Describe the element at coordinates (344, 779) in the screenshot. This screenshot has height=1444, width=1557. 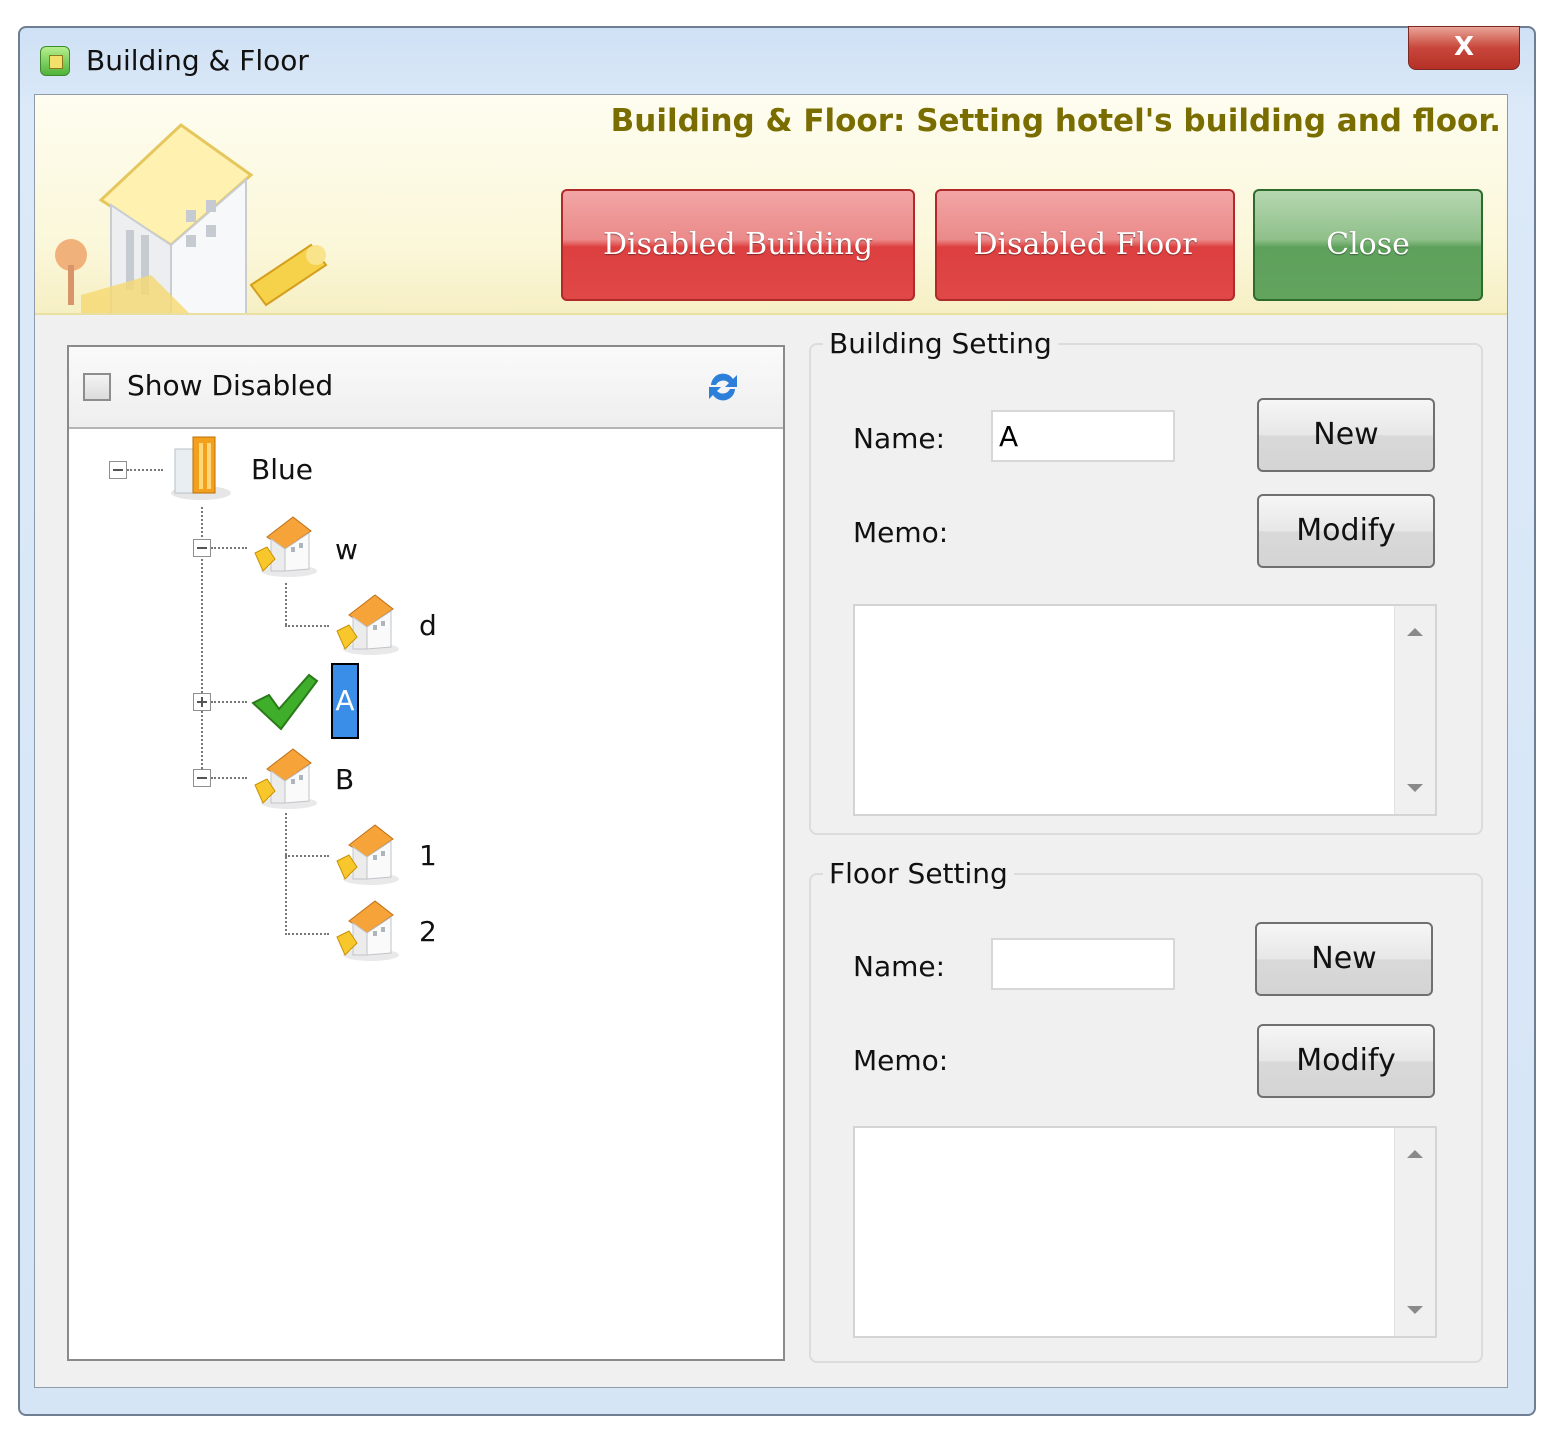
I see `tree-node-b: B` at that location.